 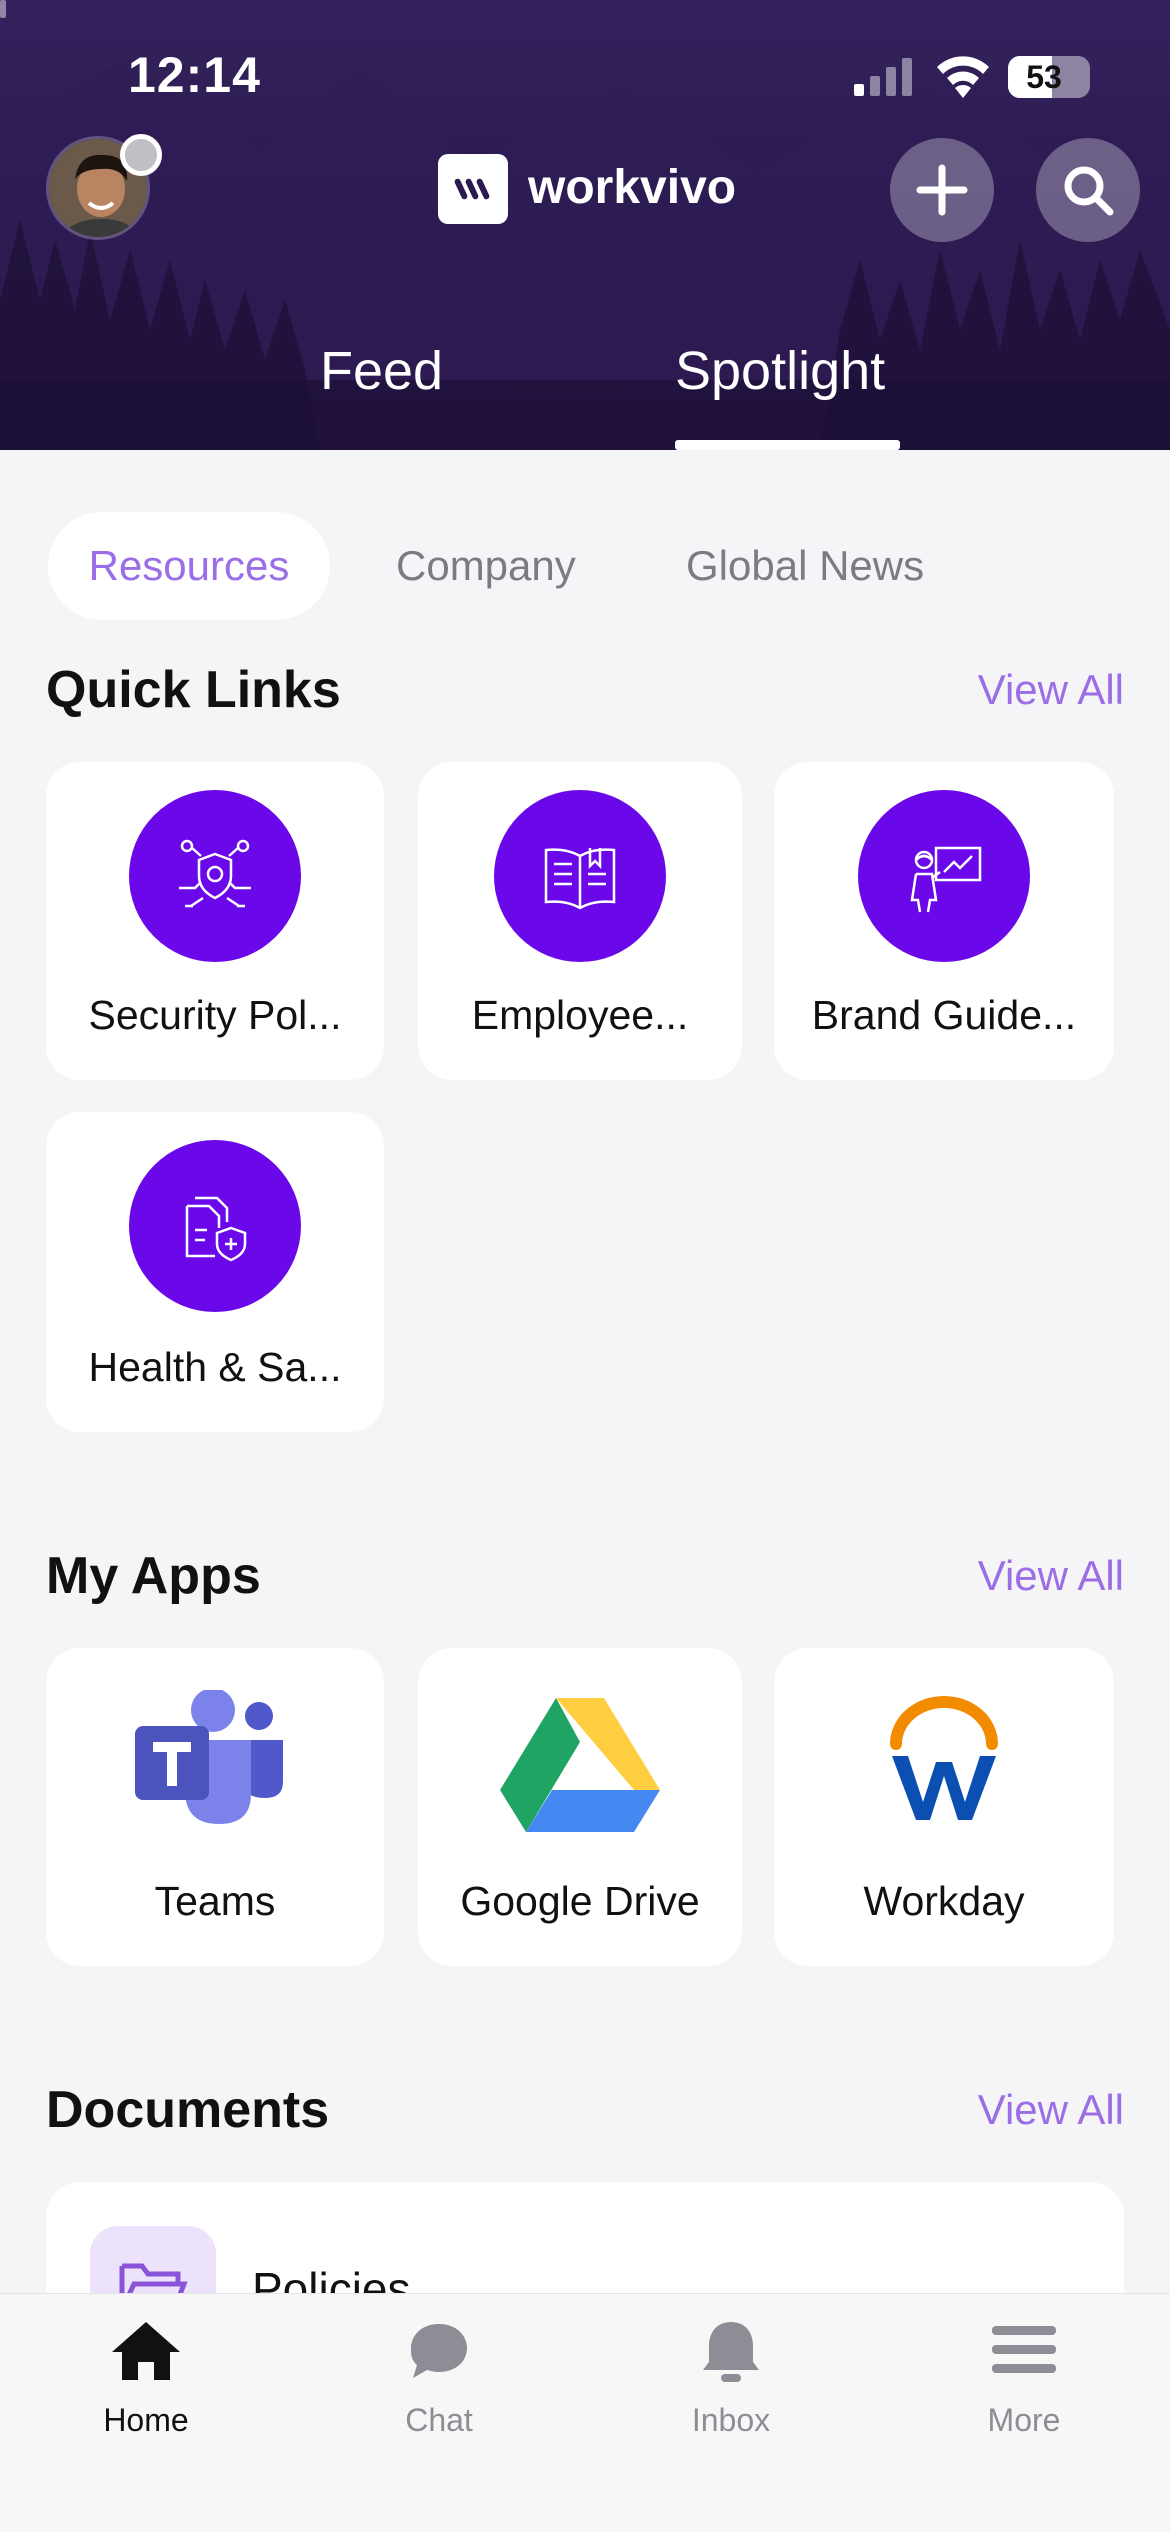 What do you see at coordinates (153, 1576) in the screenshot?
I see `my-apps-title: My Apps` at bounding box center [153, 1576].